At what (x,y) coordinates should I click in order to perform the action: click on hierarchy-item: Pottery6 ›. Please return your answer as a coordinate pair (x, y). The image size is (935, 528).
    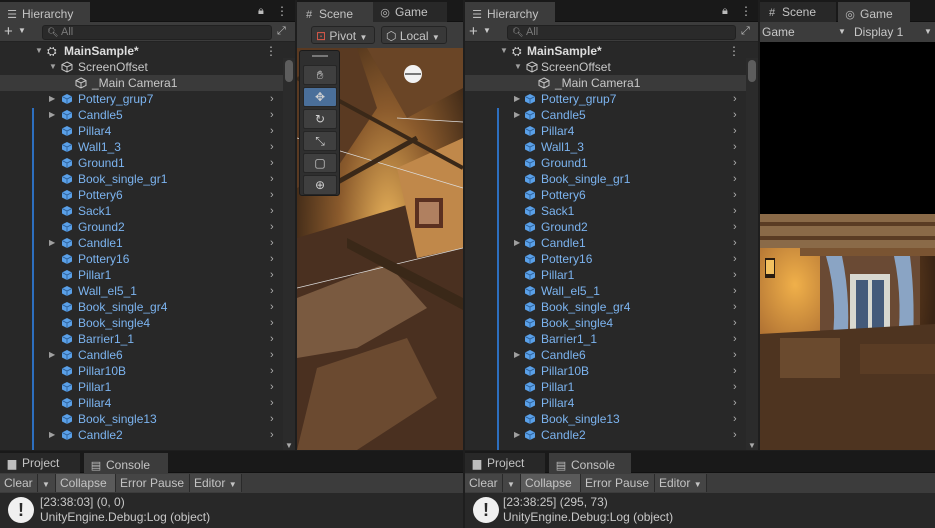
    Looking at the image, I should click on (605, 195).